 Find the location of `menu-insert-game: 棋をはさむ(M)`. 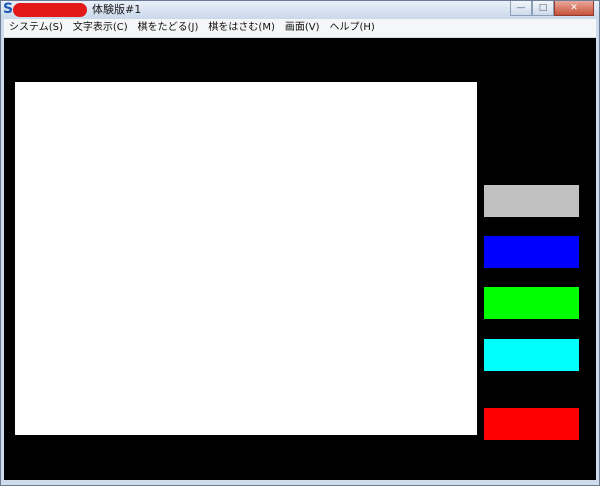

menu-insert-game: 棋をはさむ(M) is located at coordinates (241, 28).